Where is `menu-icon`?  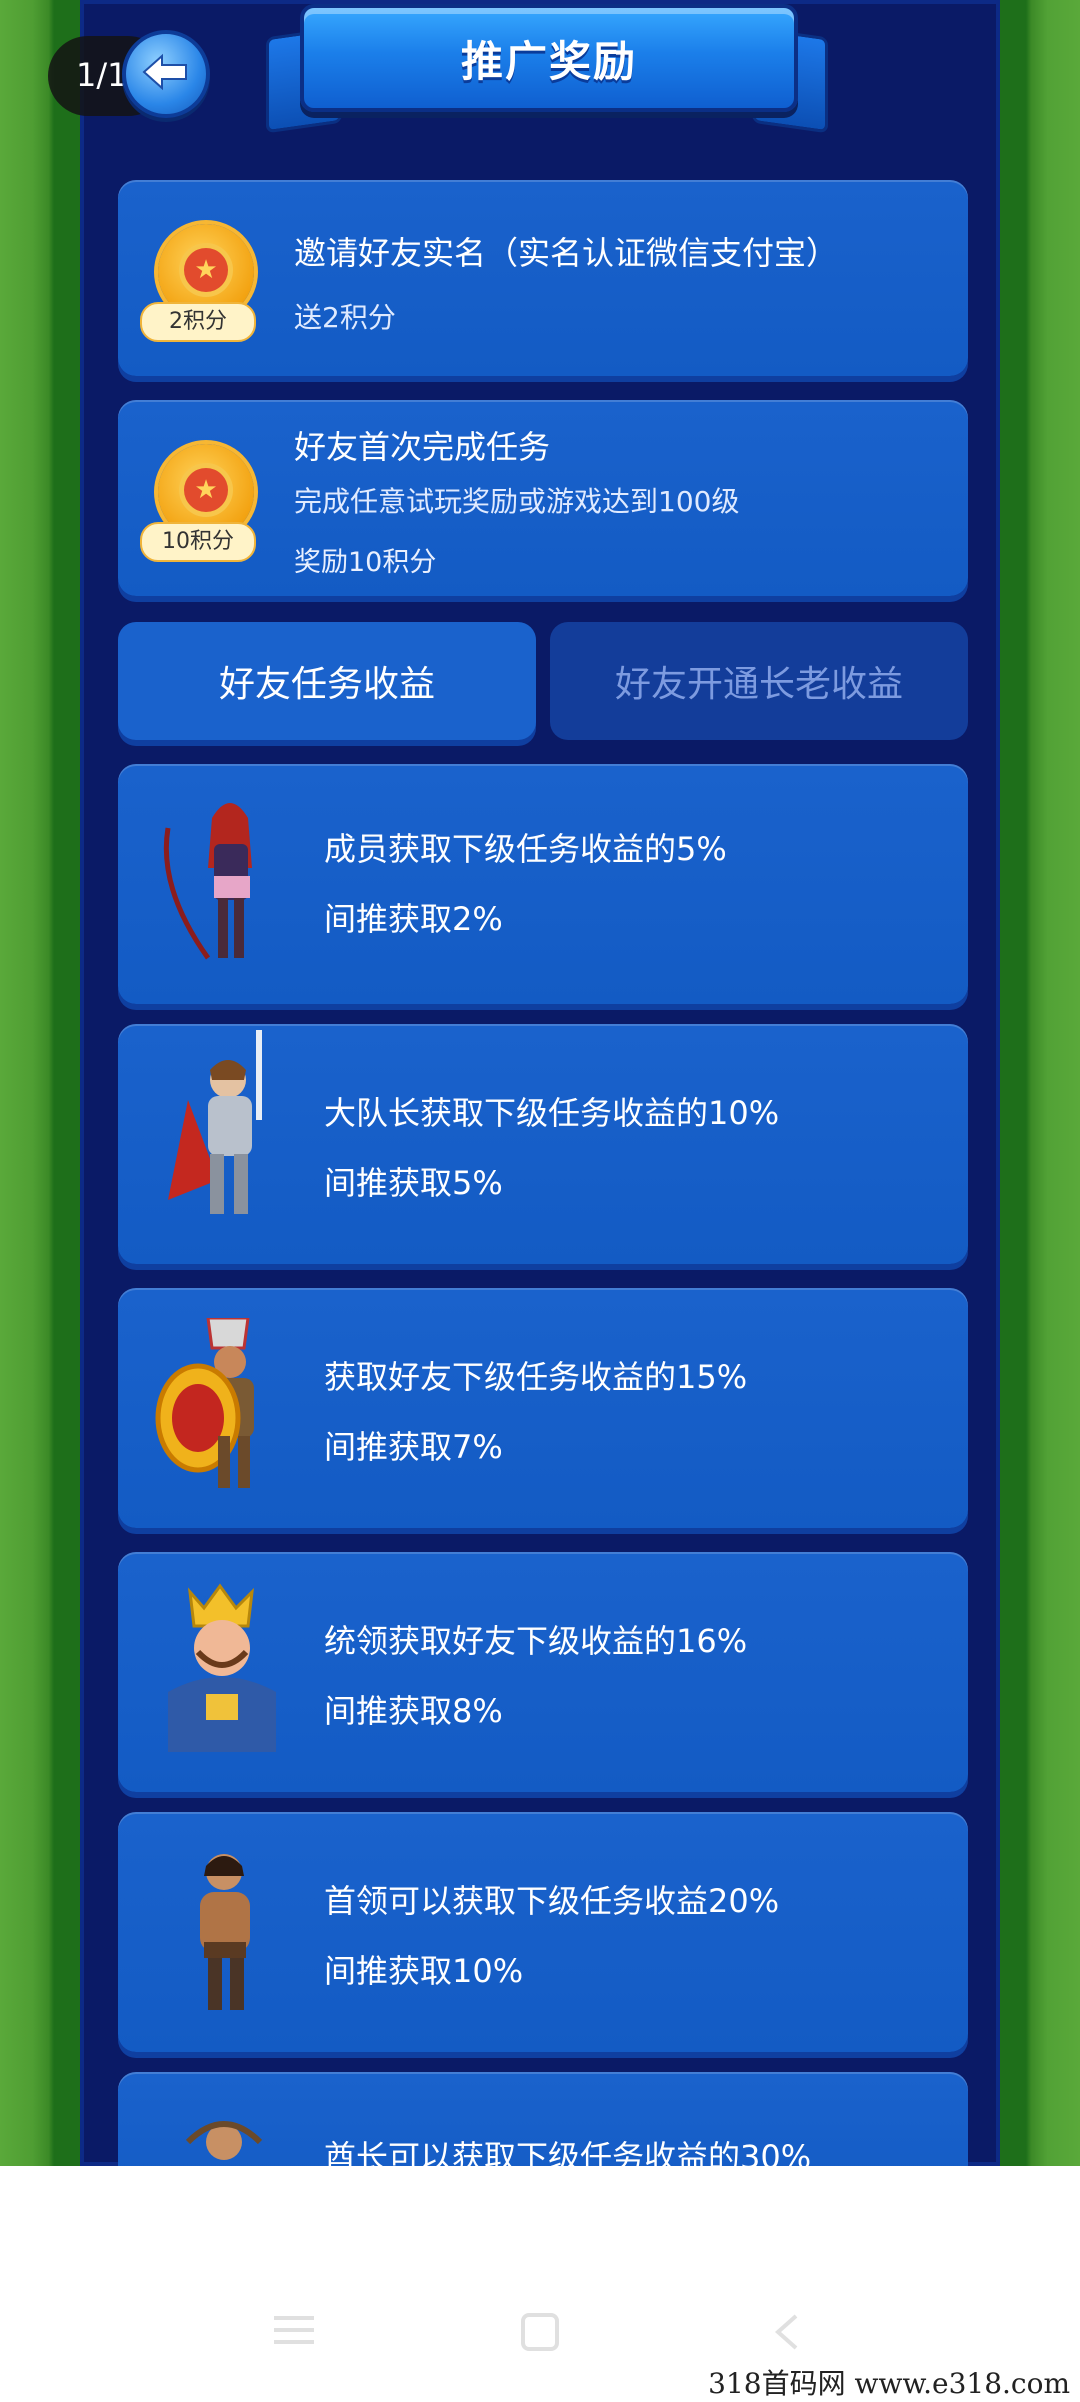 menu-icon is located at coordinates (294, 2330).